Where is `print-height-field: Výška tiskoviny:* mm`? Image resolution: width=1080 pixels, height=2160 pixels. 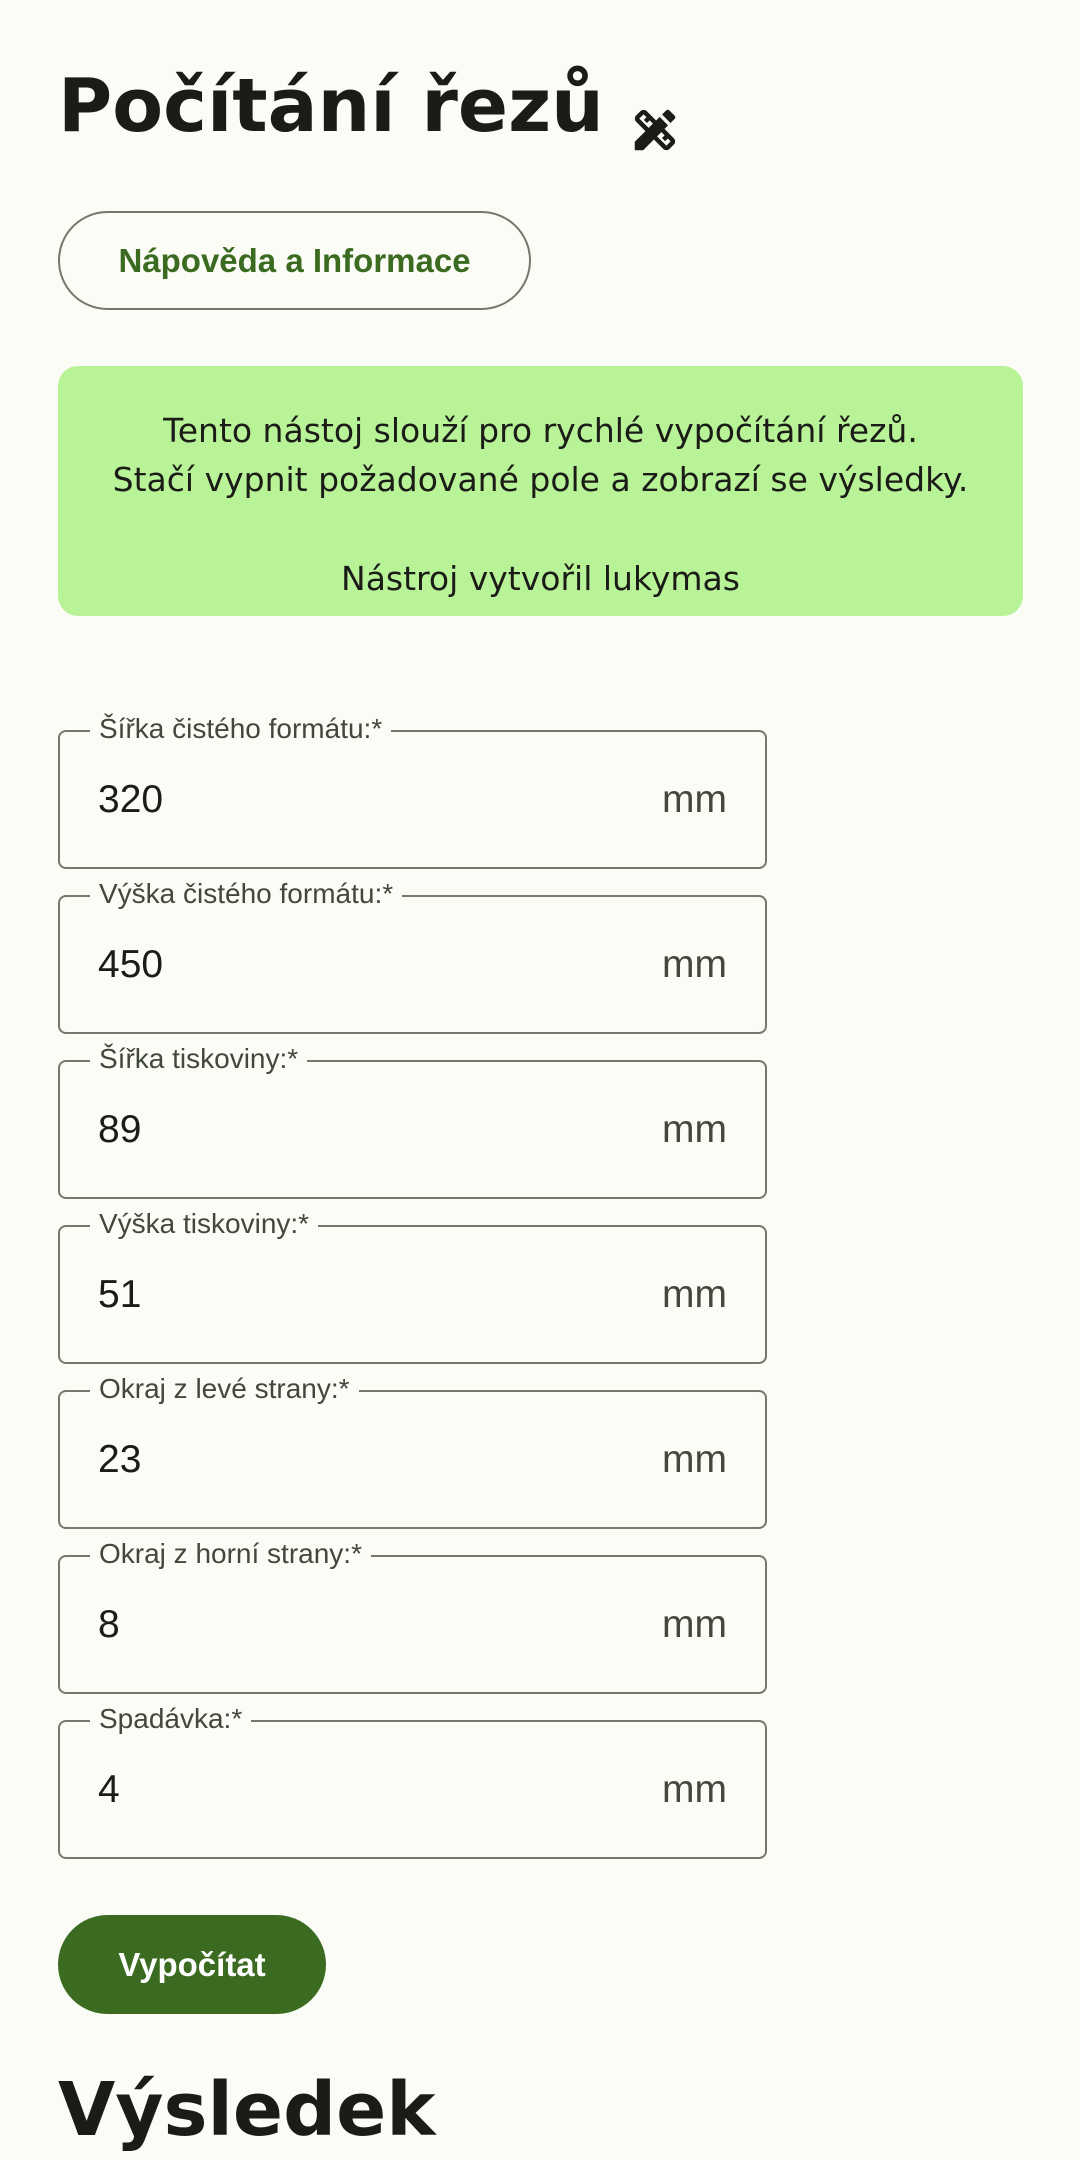 print-height-field: Výška tiskoviny:* mm is located at coordinates (412, 1284).